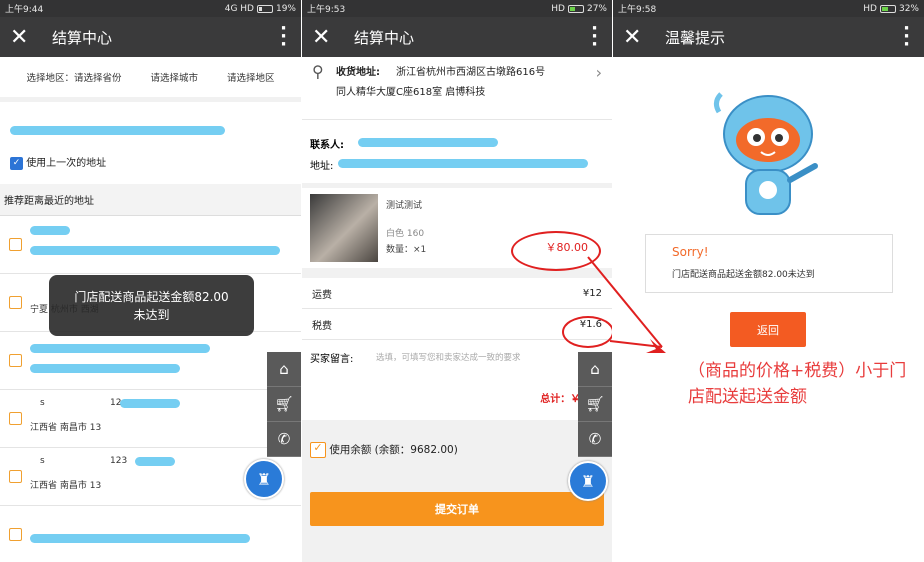 The width and height of the screenshot is (924, 562). I want to click on contact-label: 联系人:, so click(327, 145).